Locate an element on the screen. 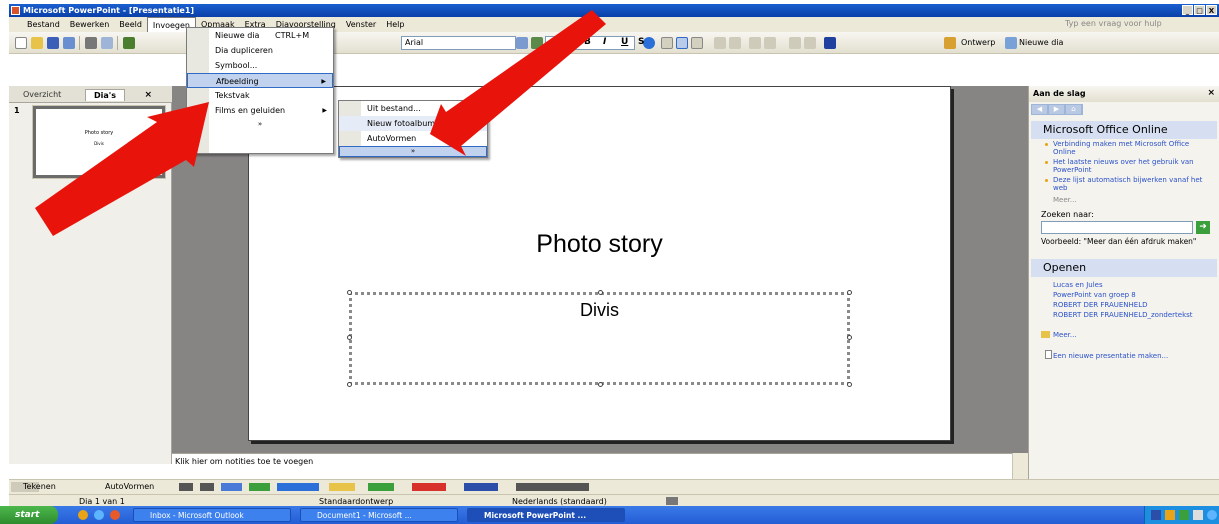 This screenshot has height=524, width=1219. red-arrow-right-icon is located at coordinates (518, 83).